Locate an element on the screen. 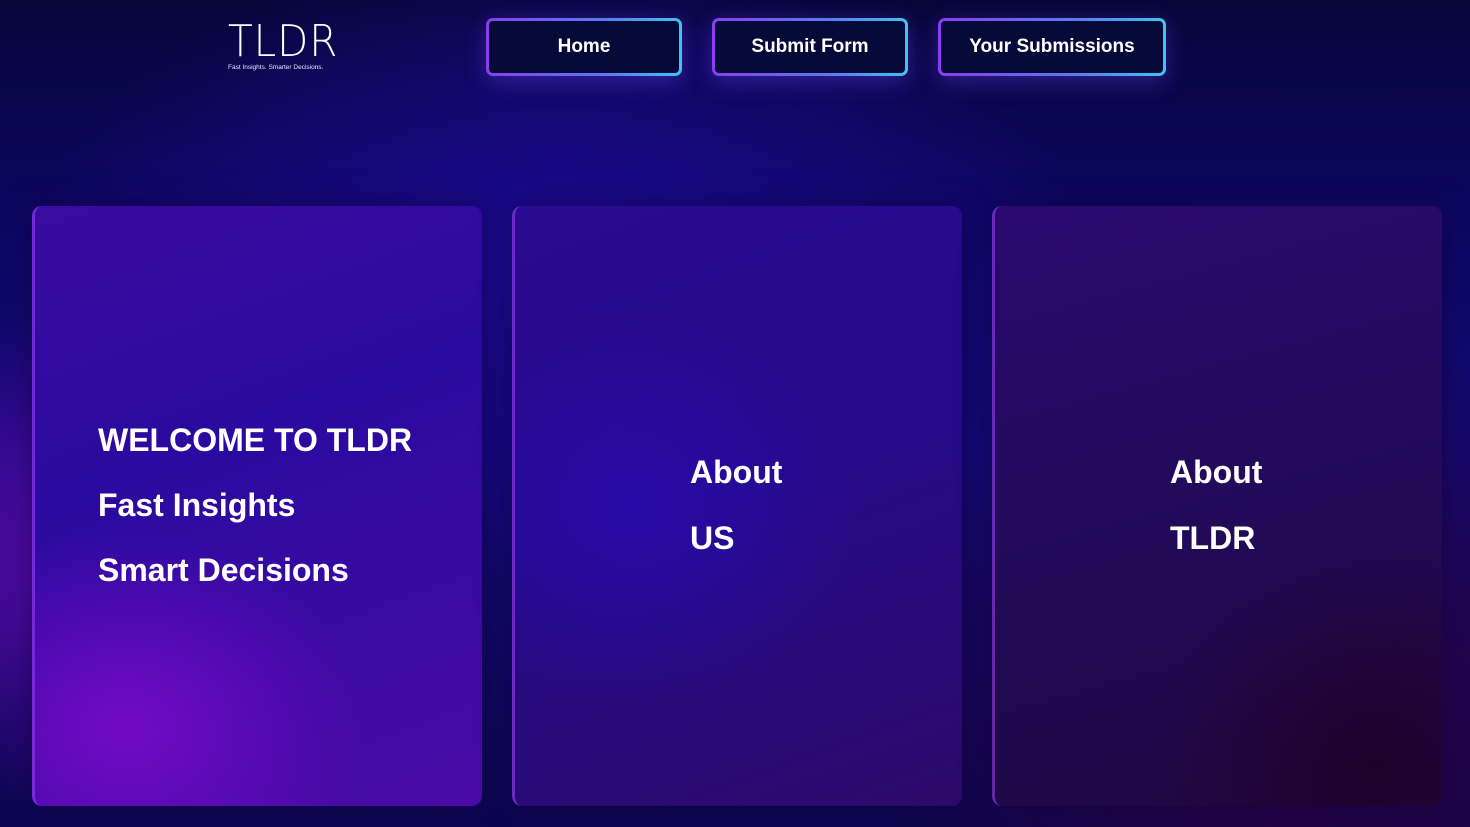 The height and width of the screenshot is (827, 1470). logo-mark: TLDR is located at coordinates (283, 41).